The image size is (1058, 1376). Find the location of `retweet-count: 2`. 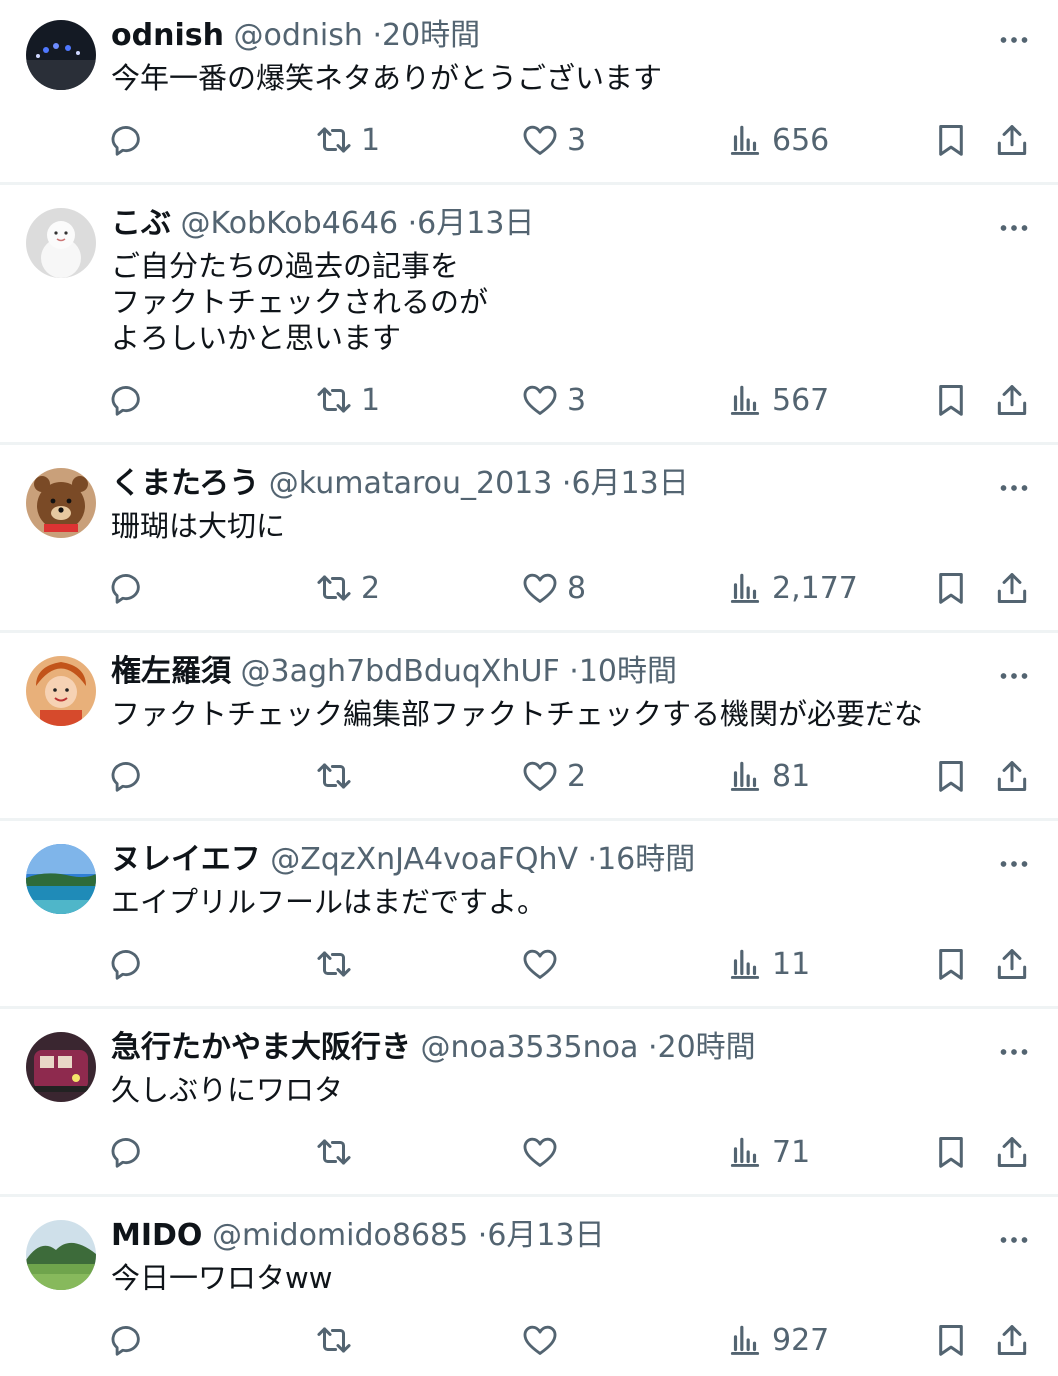

retweet-count: 2 is located at coordinates (371, 588).